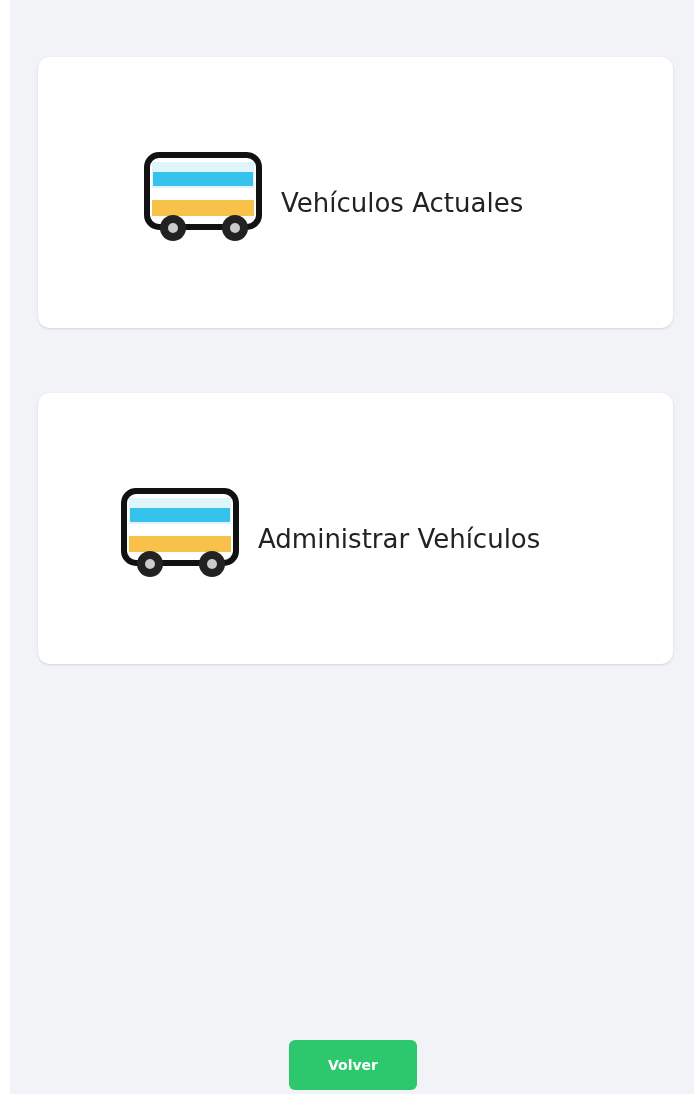  What do you see at coordinates (399, 539) in the screenshot?
I see `card-label: Administrar Vehículos` at bounding box center [399, 539].